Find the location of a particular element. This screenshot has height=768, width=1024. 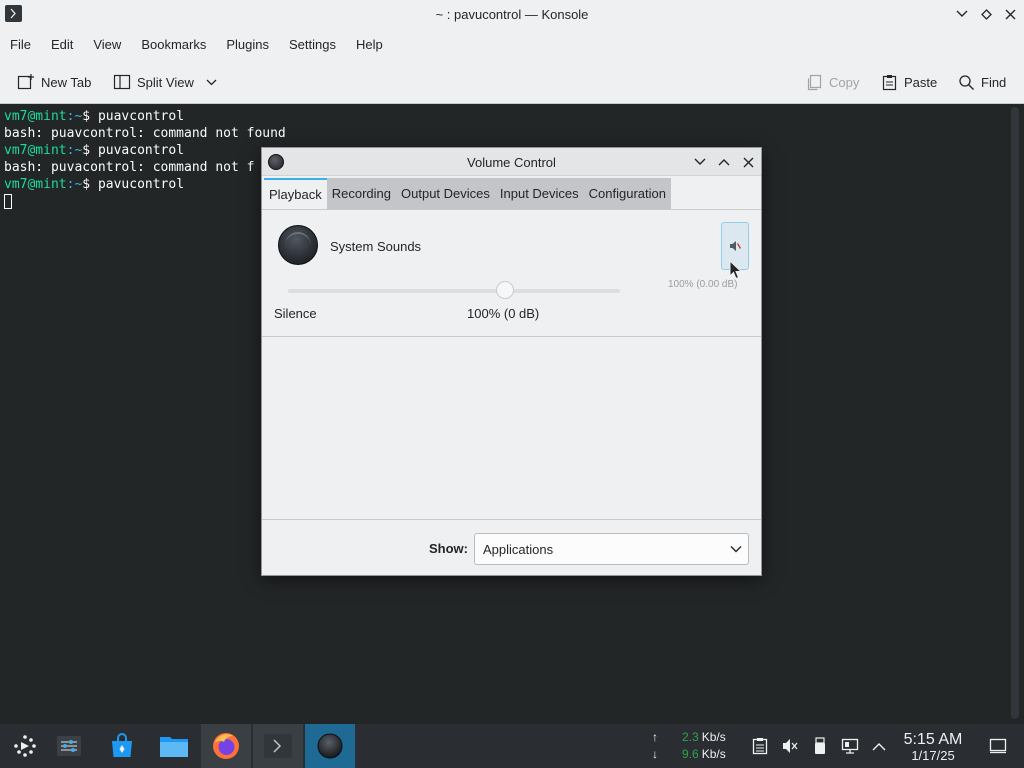

taskbar-firefox is located at coordinates (226, 746).